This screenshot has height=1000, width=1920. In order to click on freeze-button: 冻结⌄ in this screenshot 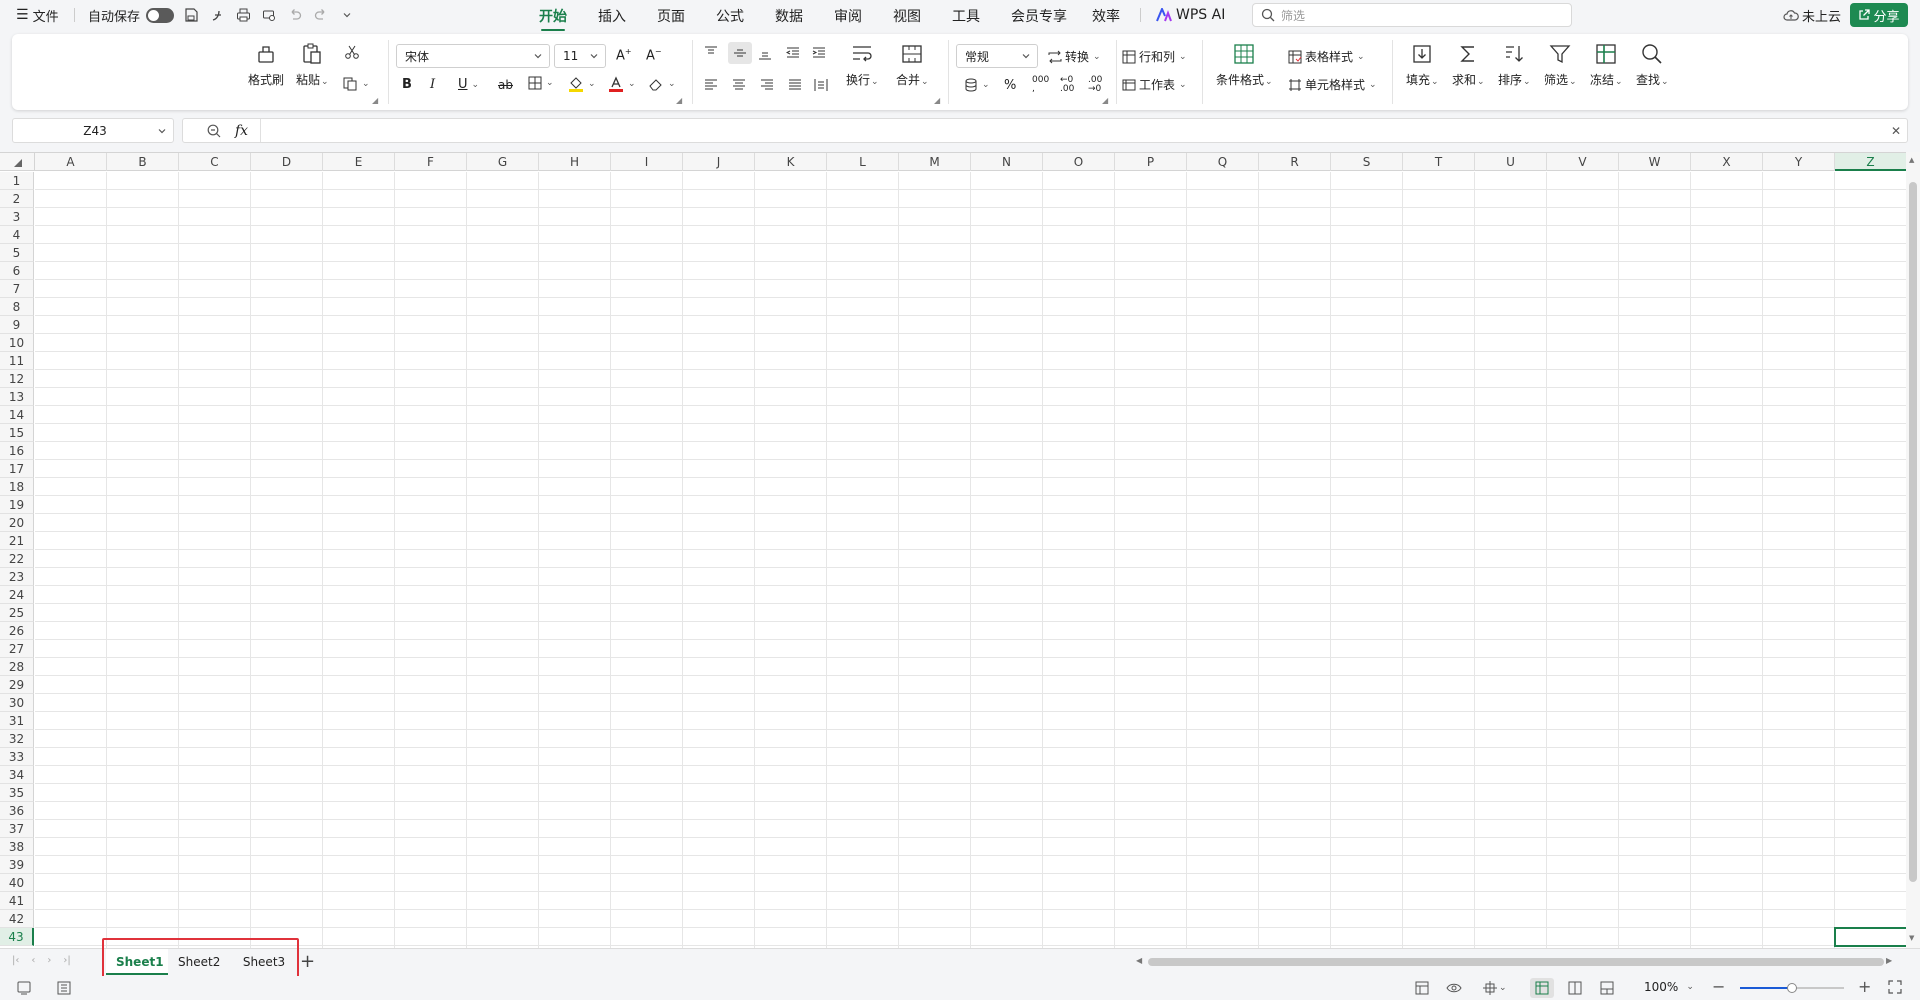, I will do `click(1606, 64)`.